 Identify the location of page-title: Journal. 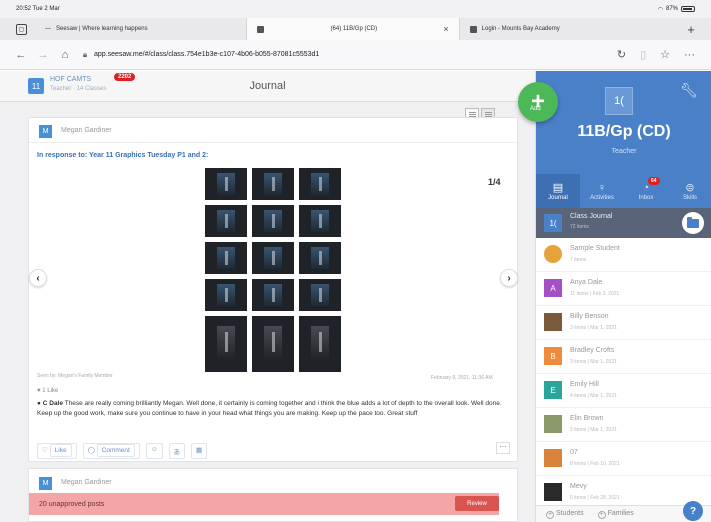
(267, 86).